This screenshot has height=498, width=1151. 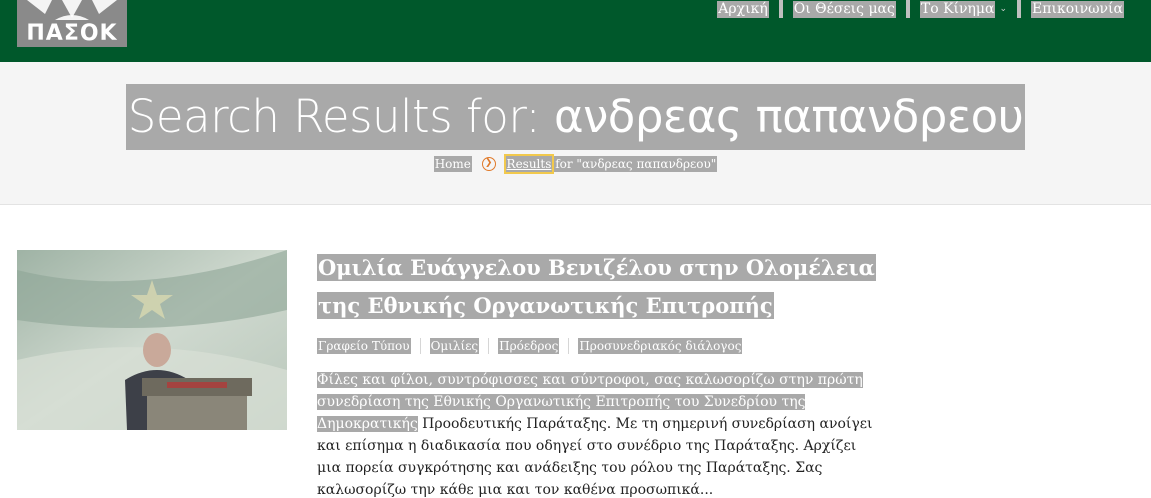 What do you see at coordinates (340, 116) in the screenshot?
I see `title-prefix: Search Results for:` at bounding box center [340, 116].